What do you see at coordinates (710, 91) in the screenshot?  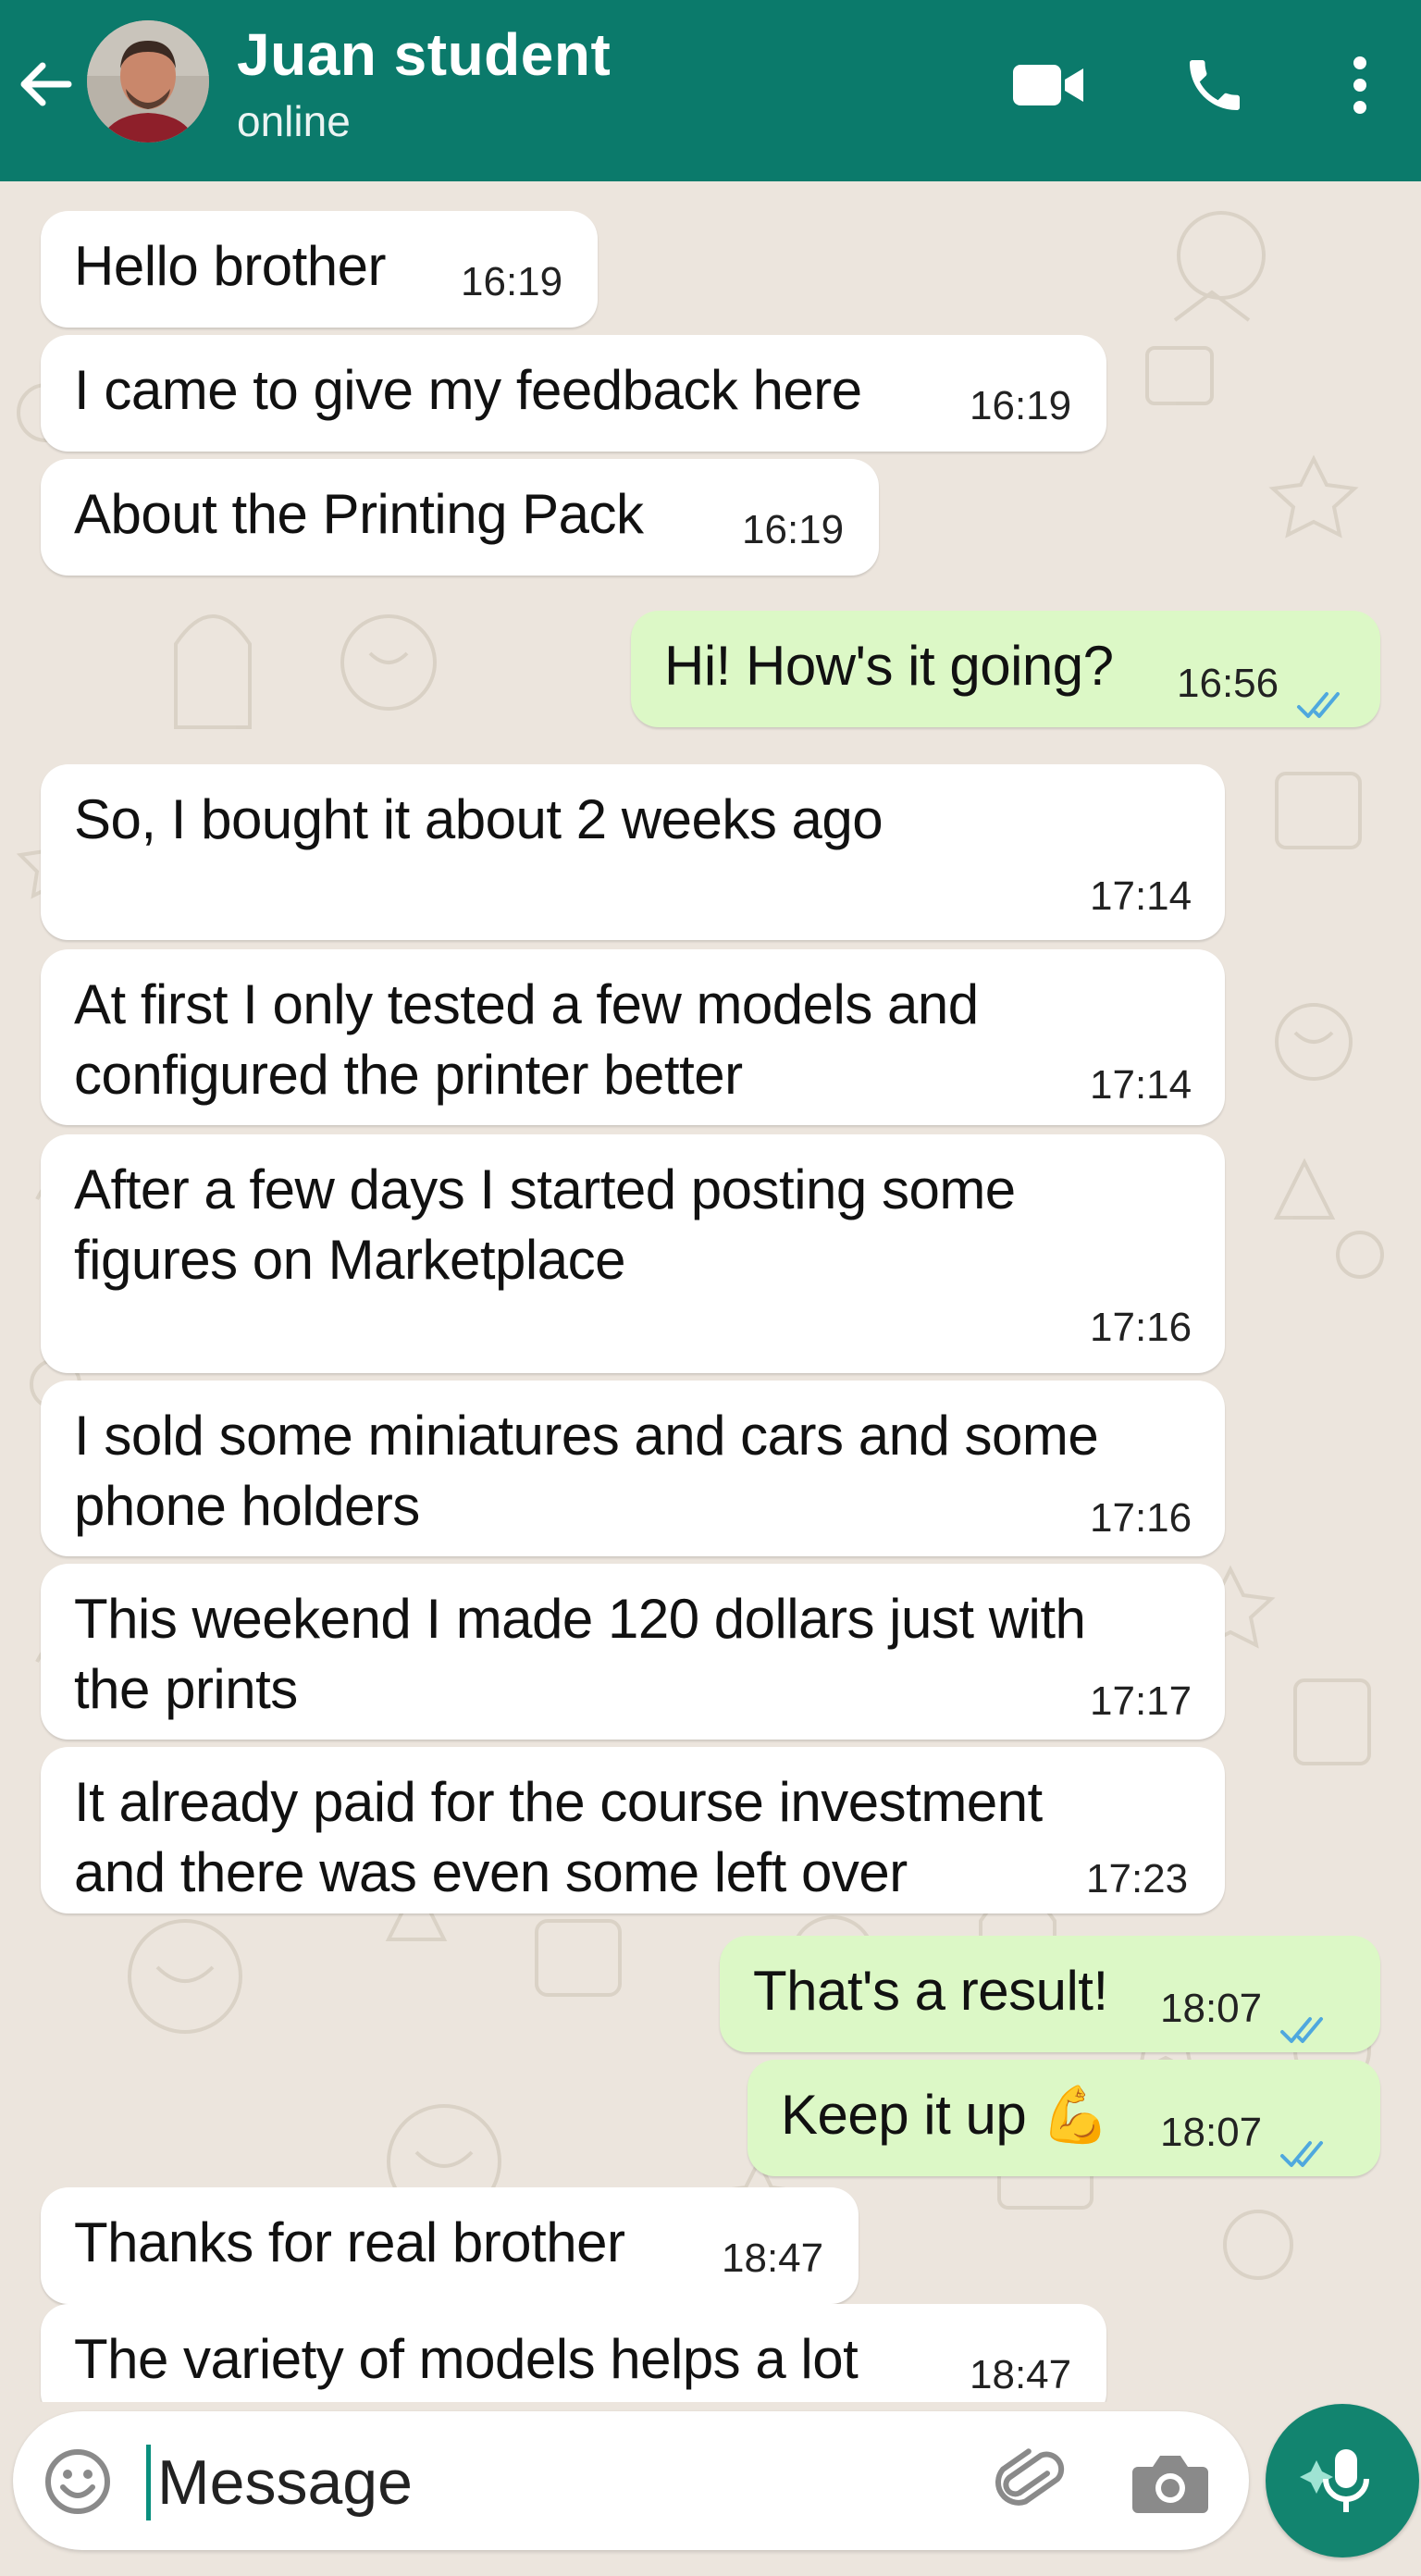 I see `chat-header: Juan student online` at bounding box center [710, 91].